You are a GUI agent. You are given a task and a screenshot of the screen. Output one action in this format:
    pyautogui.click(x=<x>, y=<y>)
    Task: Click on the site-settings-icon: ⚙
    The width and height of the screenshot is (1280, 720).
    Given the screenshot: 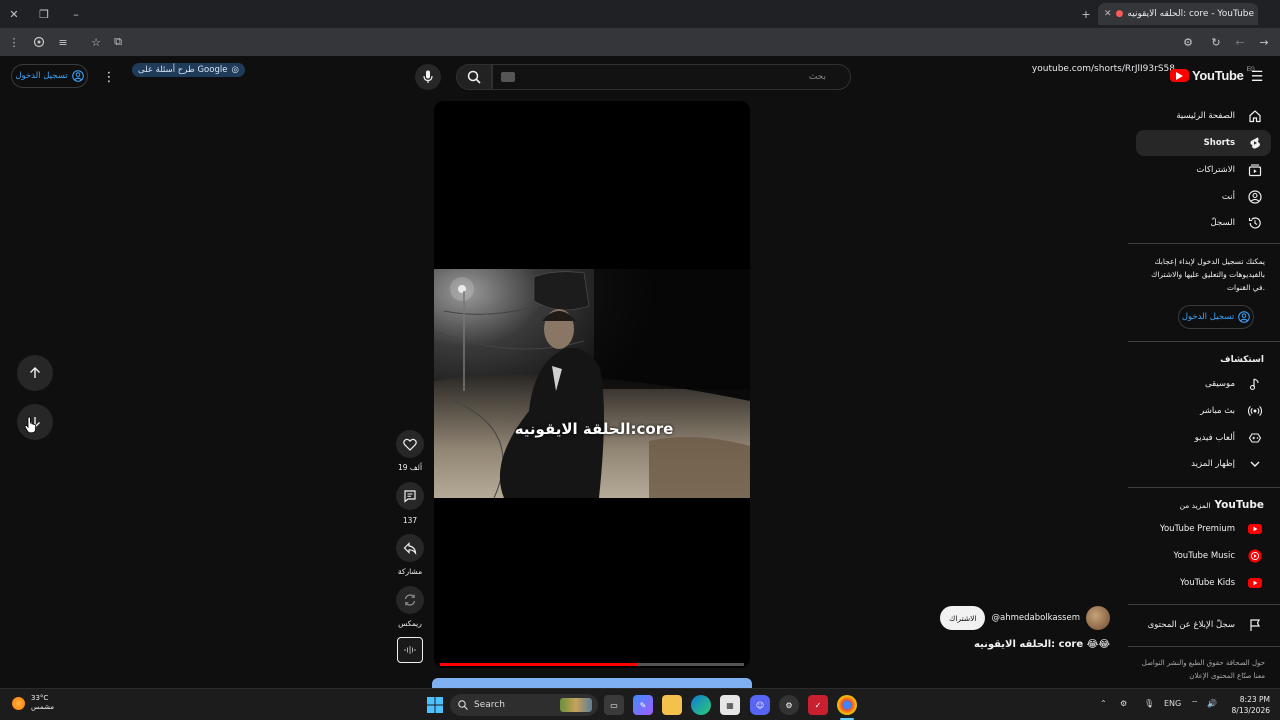 What is the action you would take?
    pyautogui.click(x=1188, y=42)
    